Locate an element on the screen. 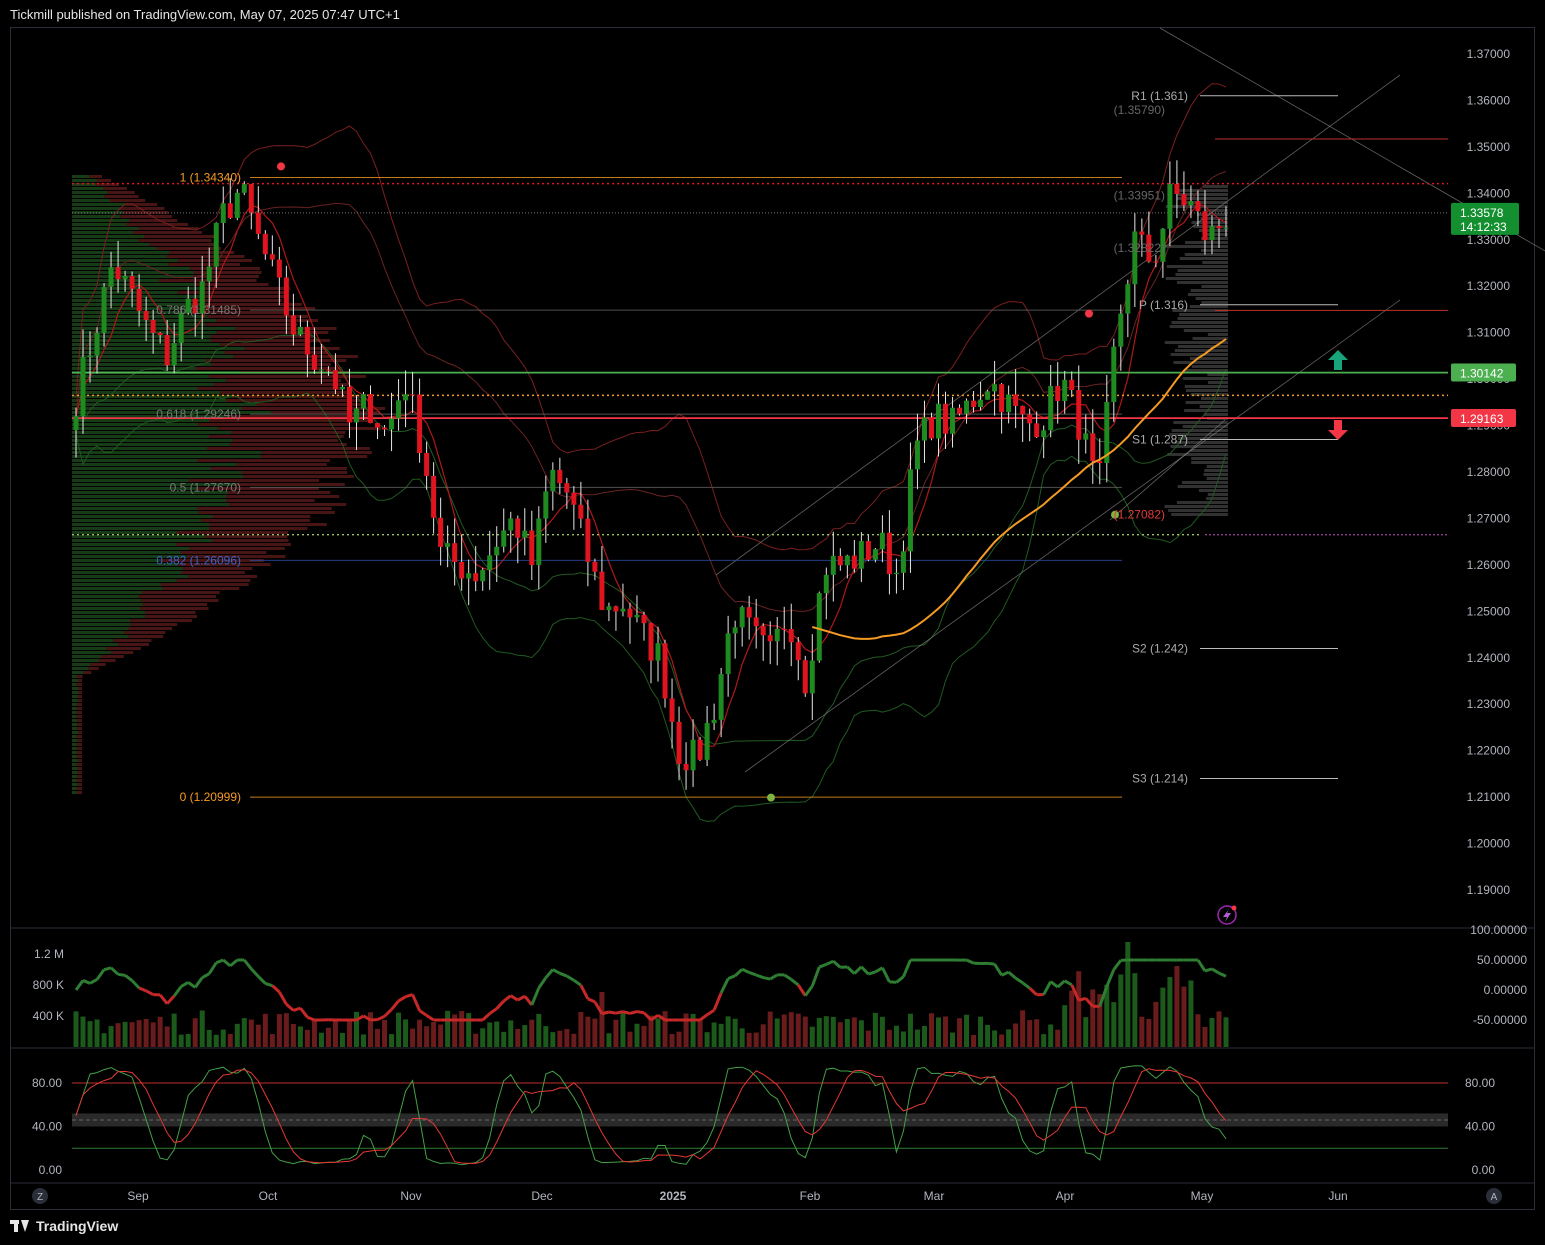 The width and height of the screenshot is (1545, 1245). pivot-label: S1 (1.287) is located at coordinates (1160, 439).